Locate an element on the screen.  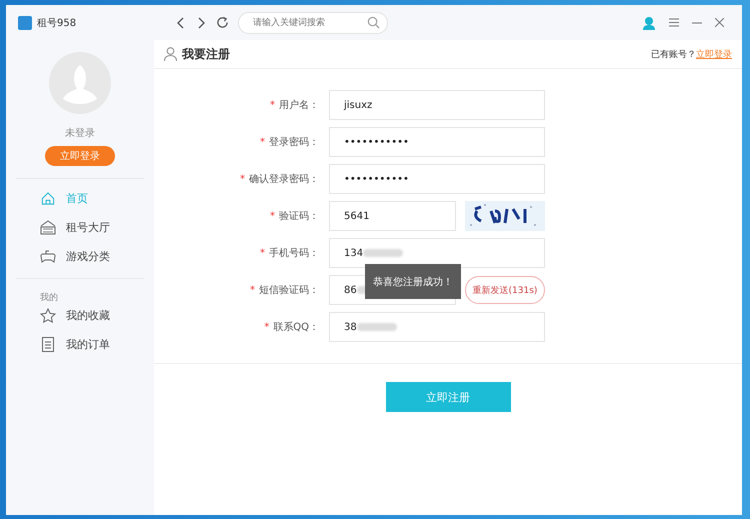
nav-item: 租号大厅 is located at coordinates (80, 227).